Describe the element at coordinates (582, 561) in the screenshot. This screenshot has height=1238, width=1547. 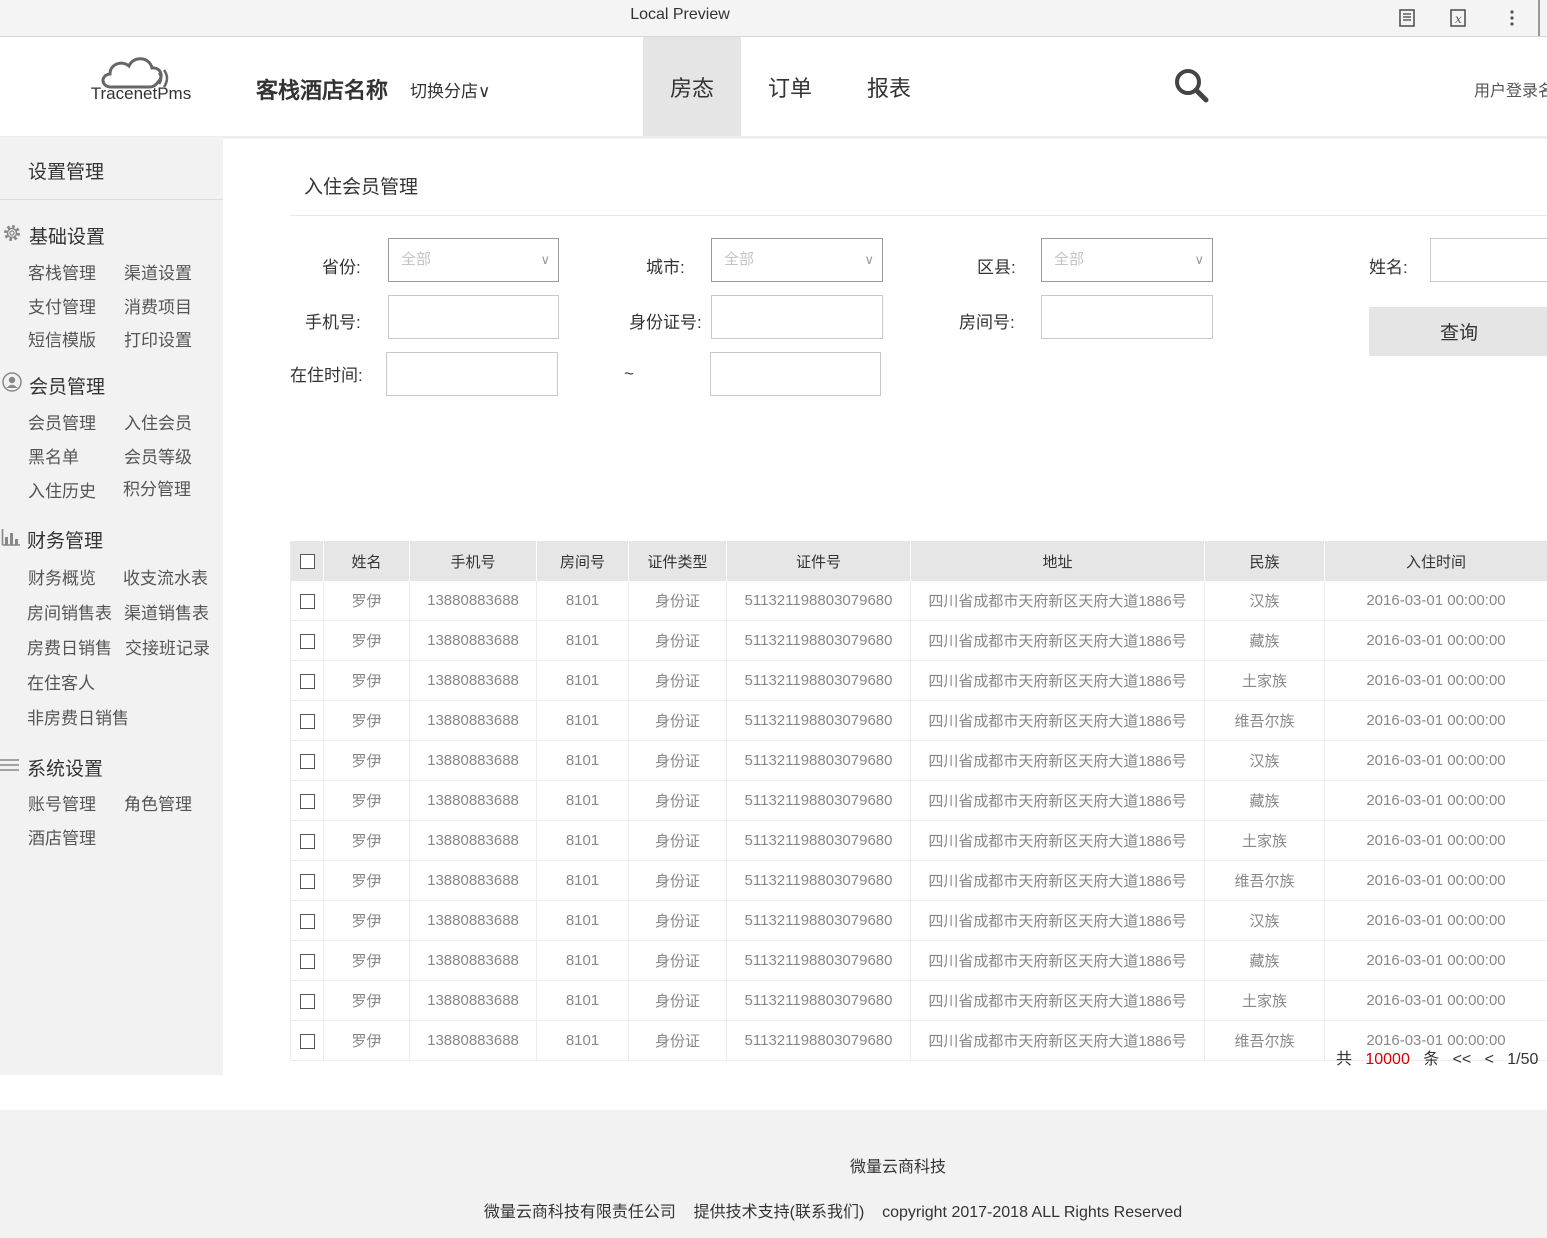
I see `column-header: 房间号` at that location.